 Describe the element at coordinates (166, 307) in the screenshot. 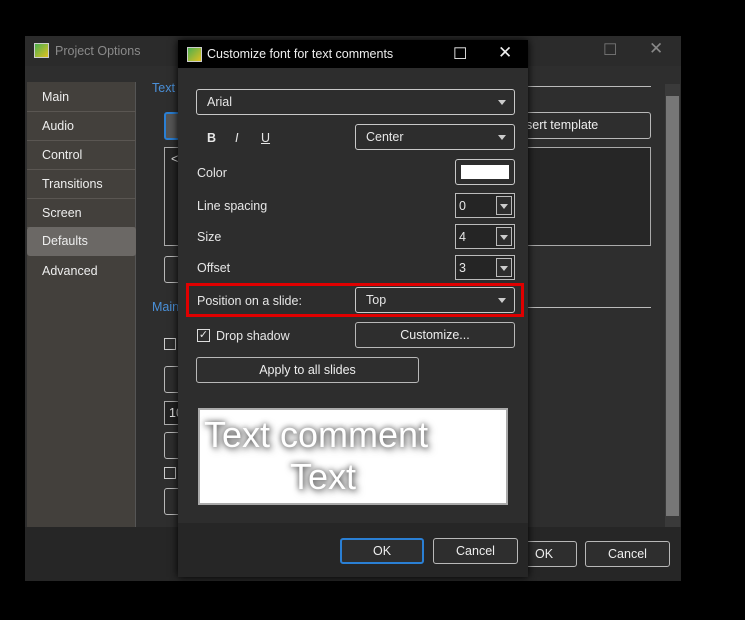

I see `section-main-label: Main` at that location.